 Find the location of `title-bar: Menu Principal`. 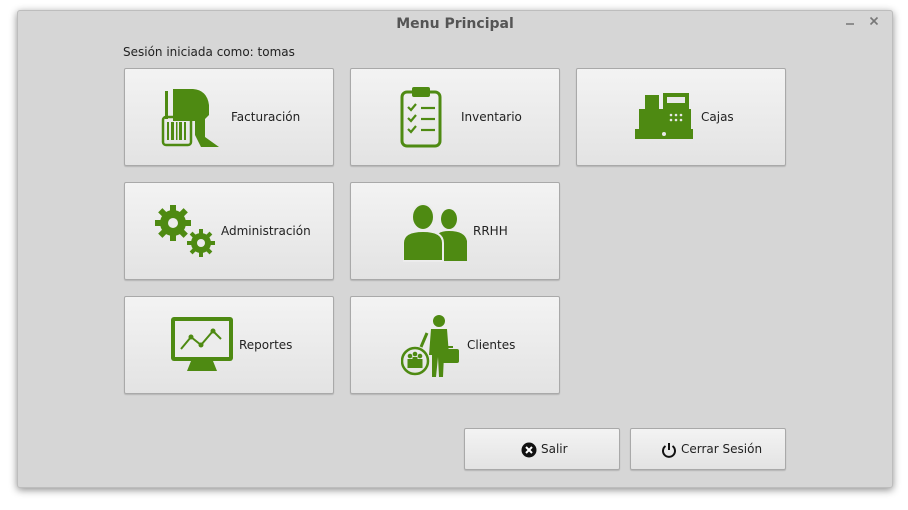

title-bar: Menu Principal is located at coordinates (455, 25).